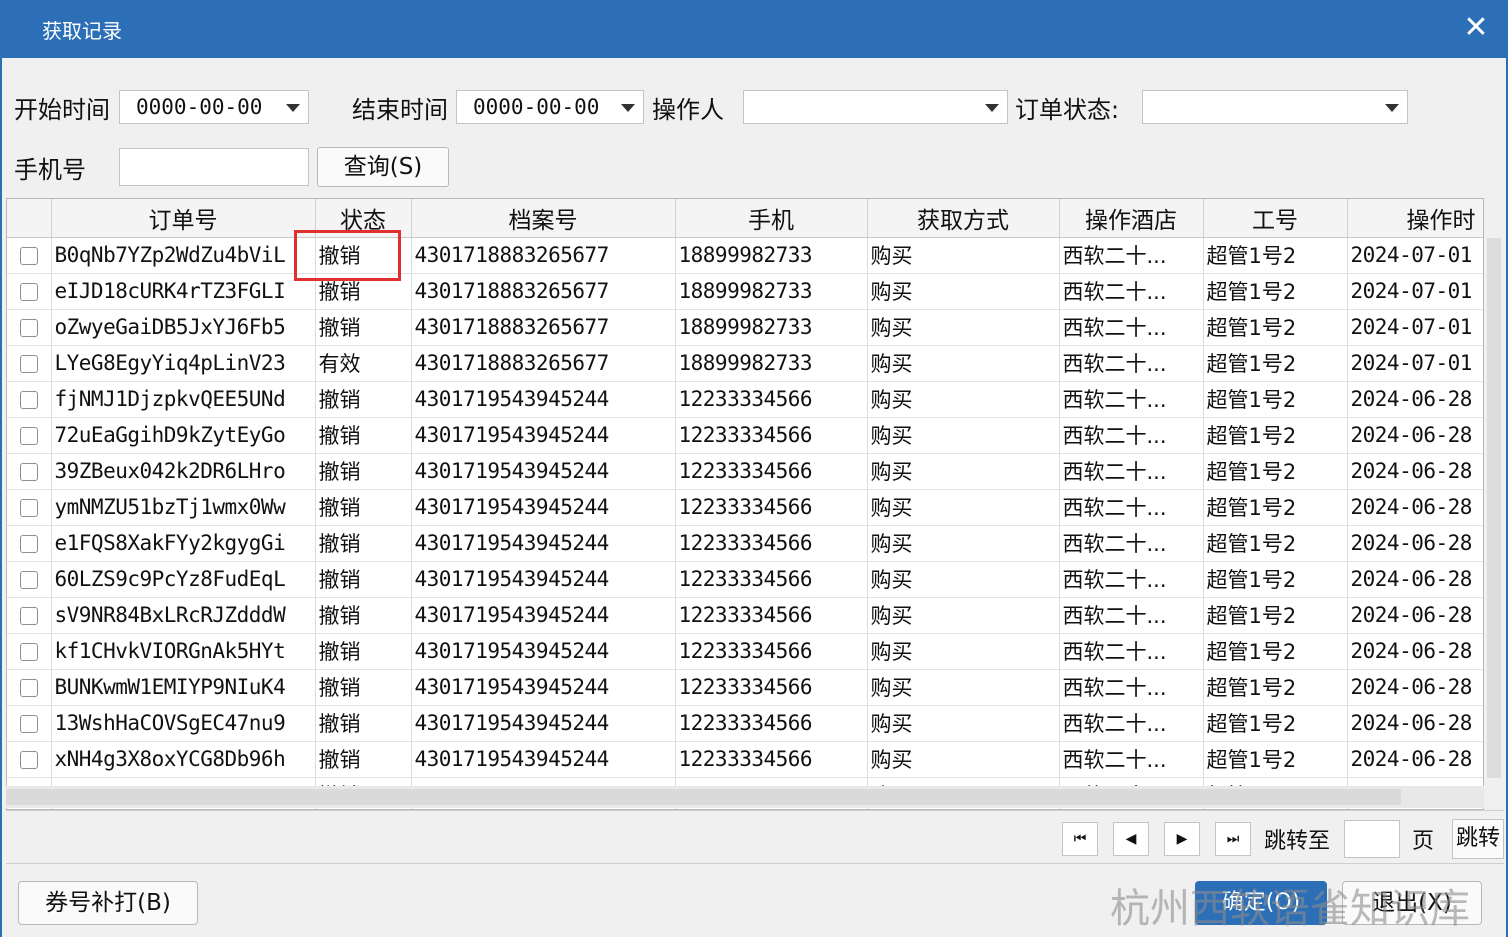 The width and height of the screenshot is (1508, 937). What do you see at coordinates (1372, 839) in the screenshot?
I see `page-number-input` at bounding box center [1372, 839].